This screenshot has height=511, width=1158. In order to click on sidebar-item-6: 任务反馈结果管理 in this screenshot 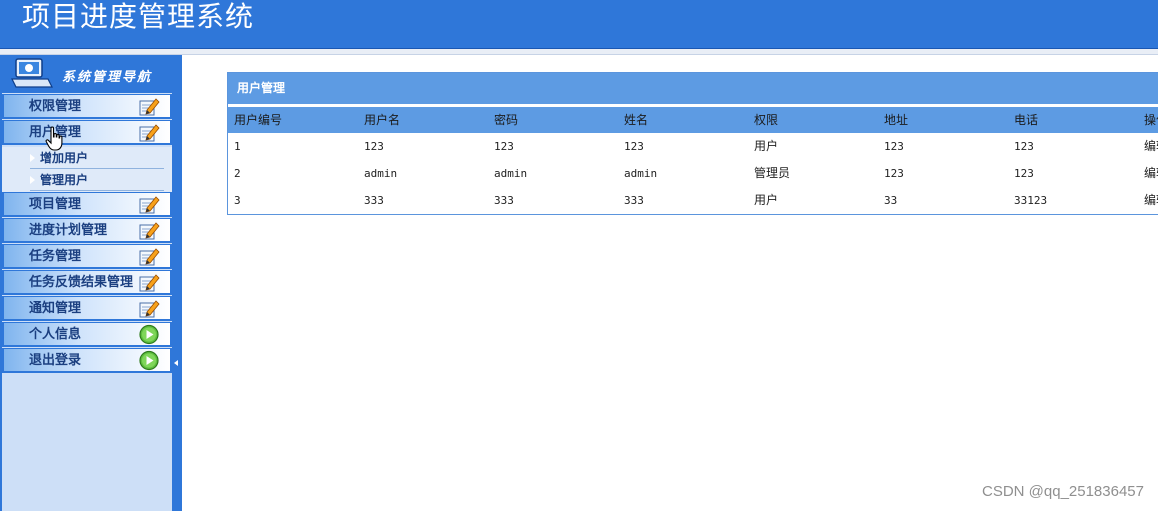, I will do `click(87, 282)`.